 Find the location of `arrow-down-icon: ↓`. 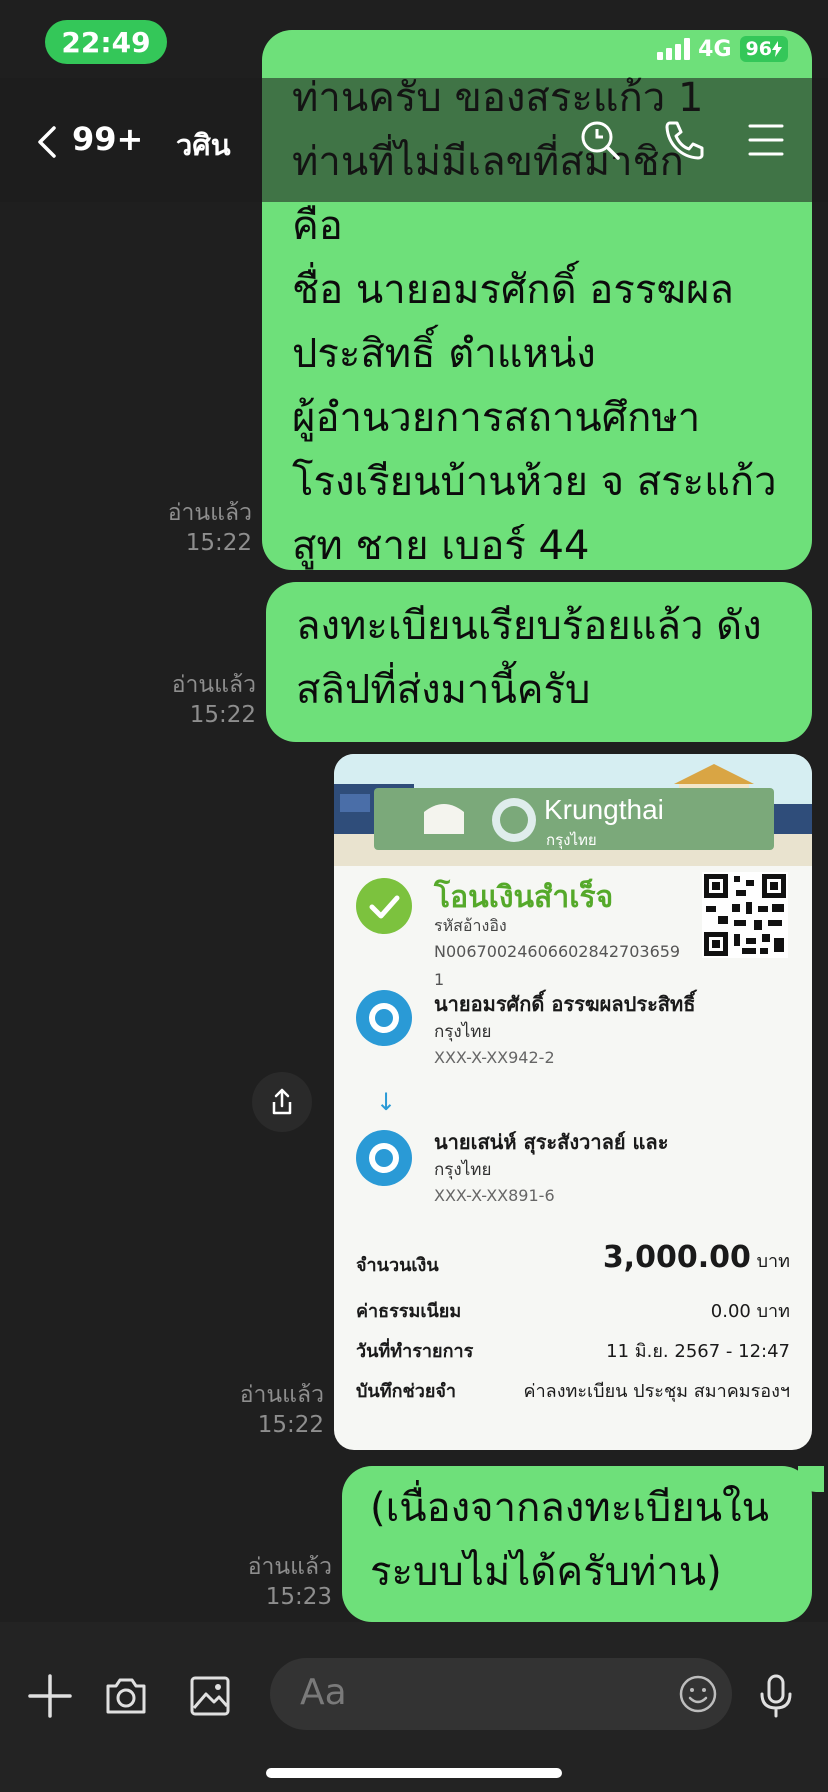

arrow-down-icon: ↓ is located at coordinates (386, 1102).